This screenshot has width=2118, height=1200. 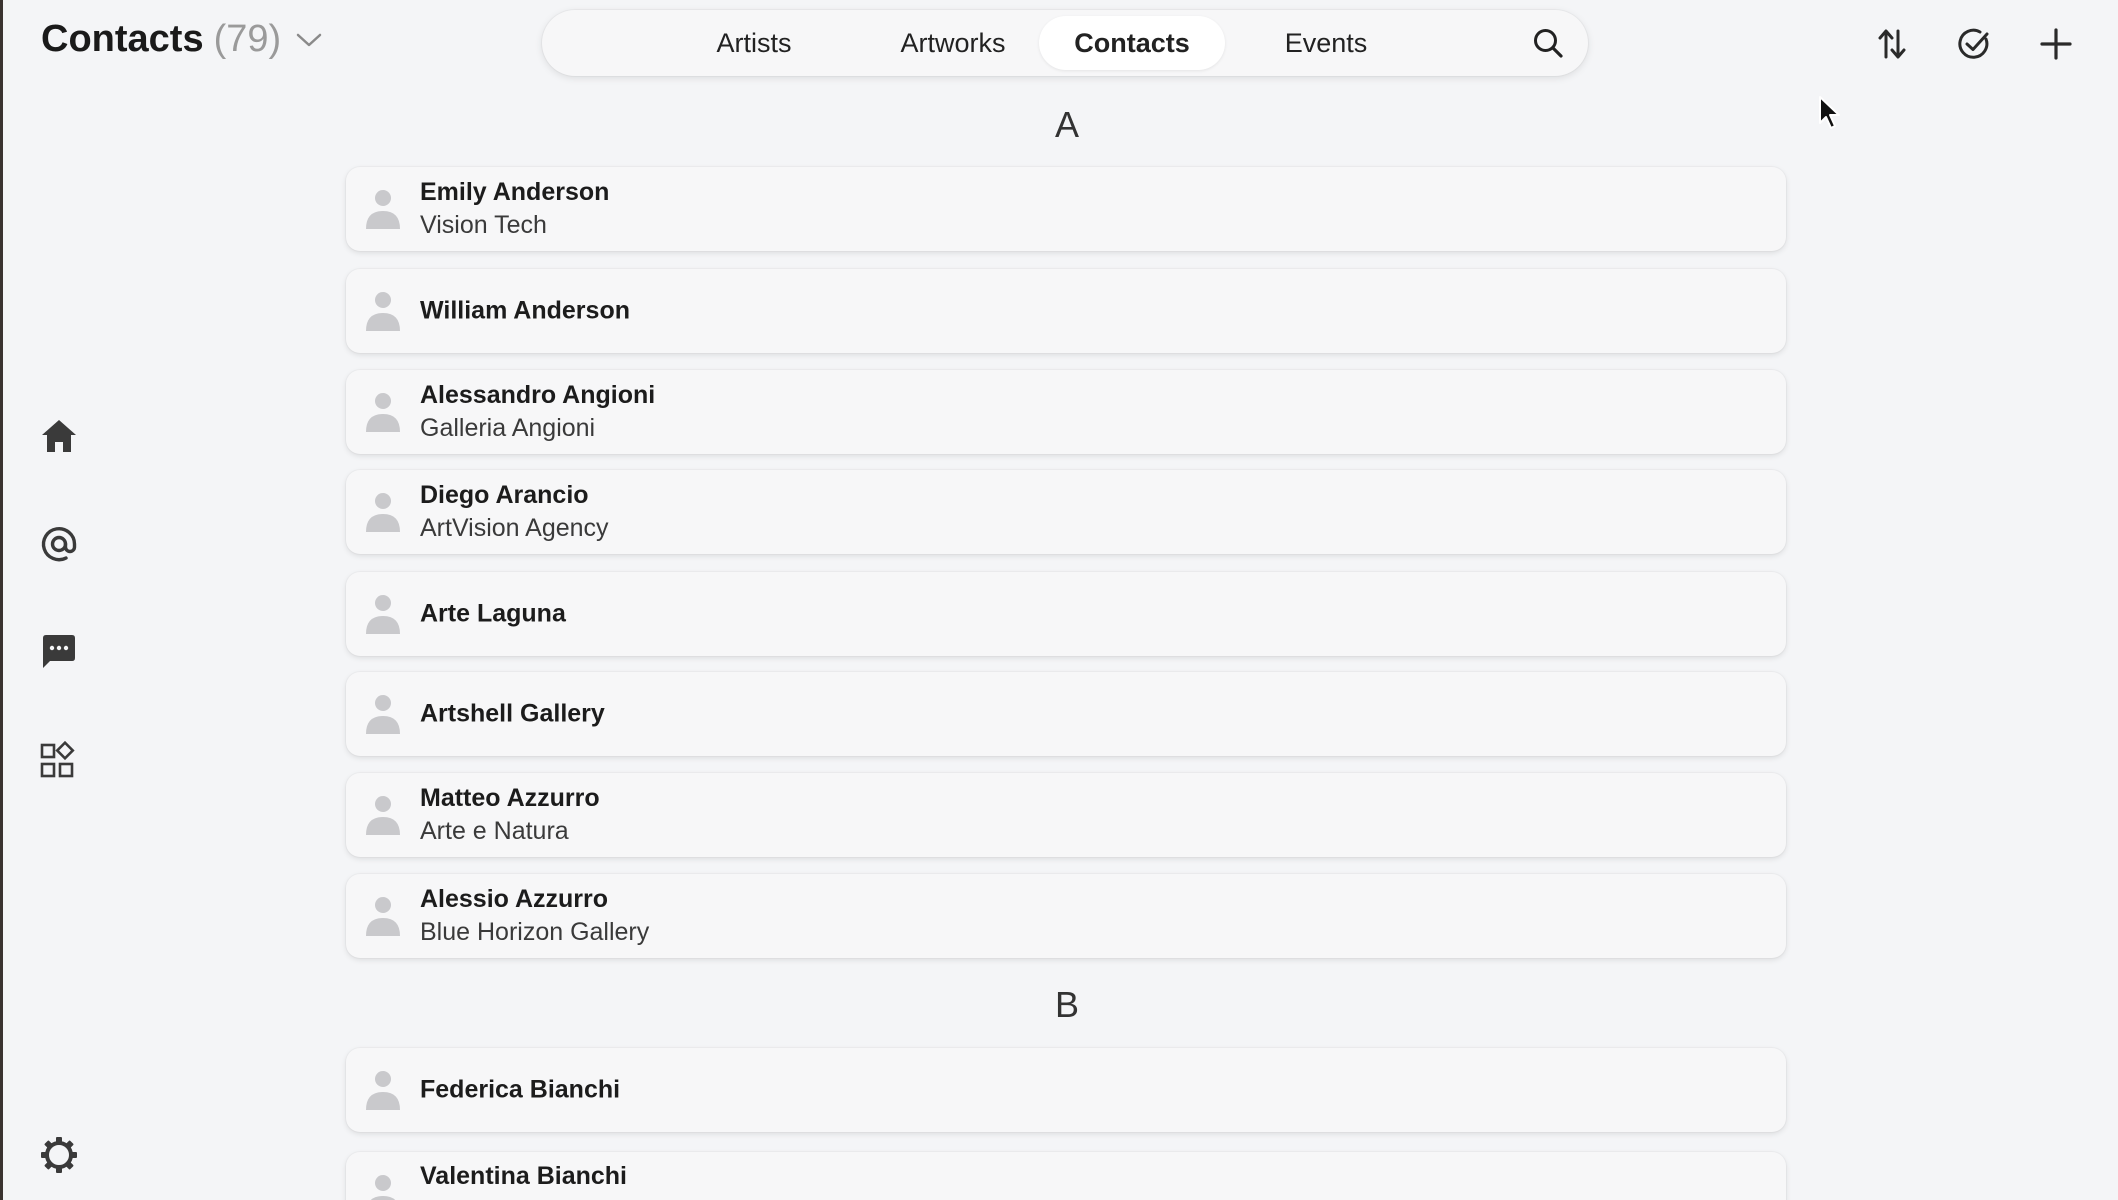 I want to click on contacts-count: (79), so click(x=247, y=39).